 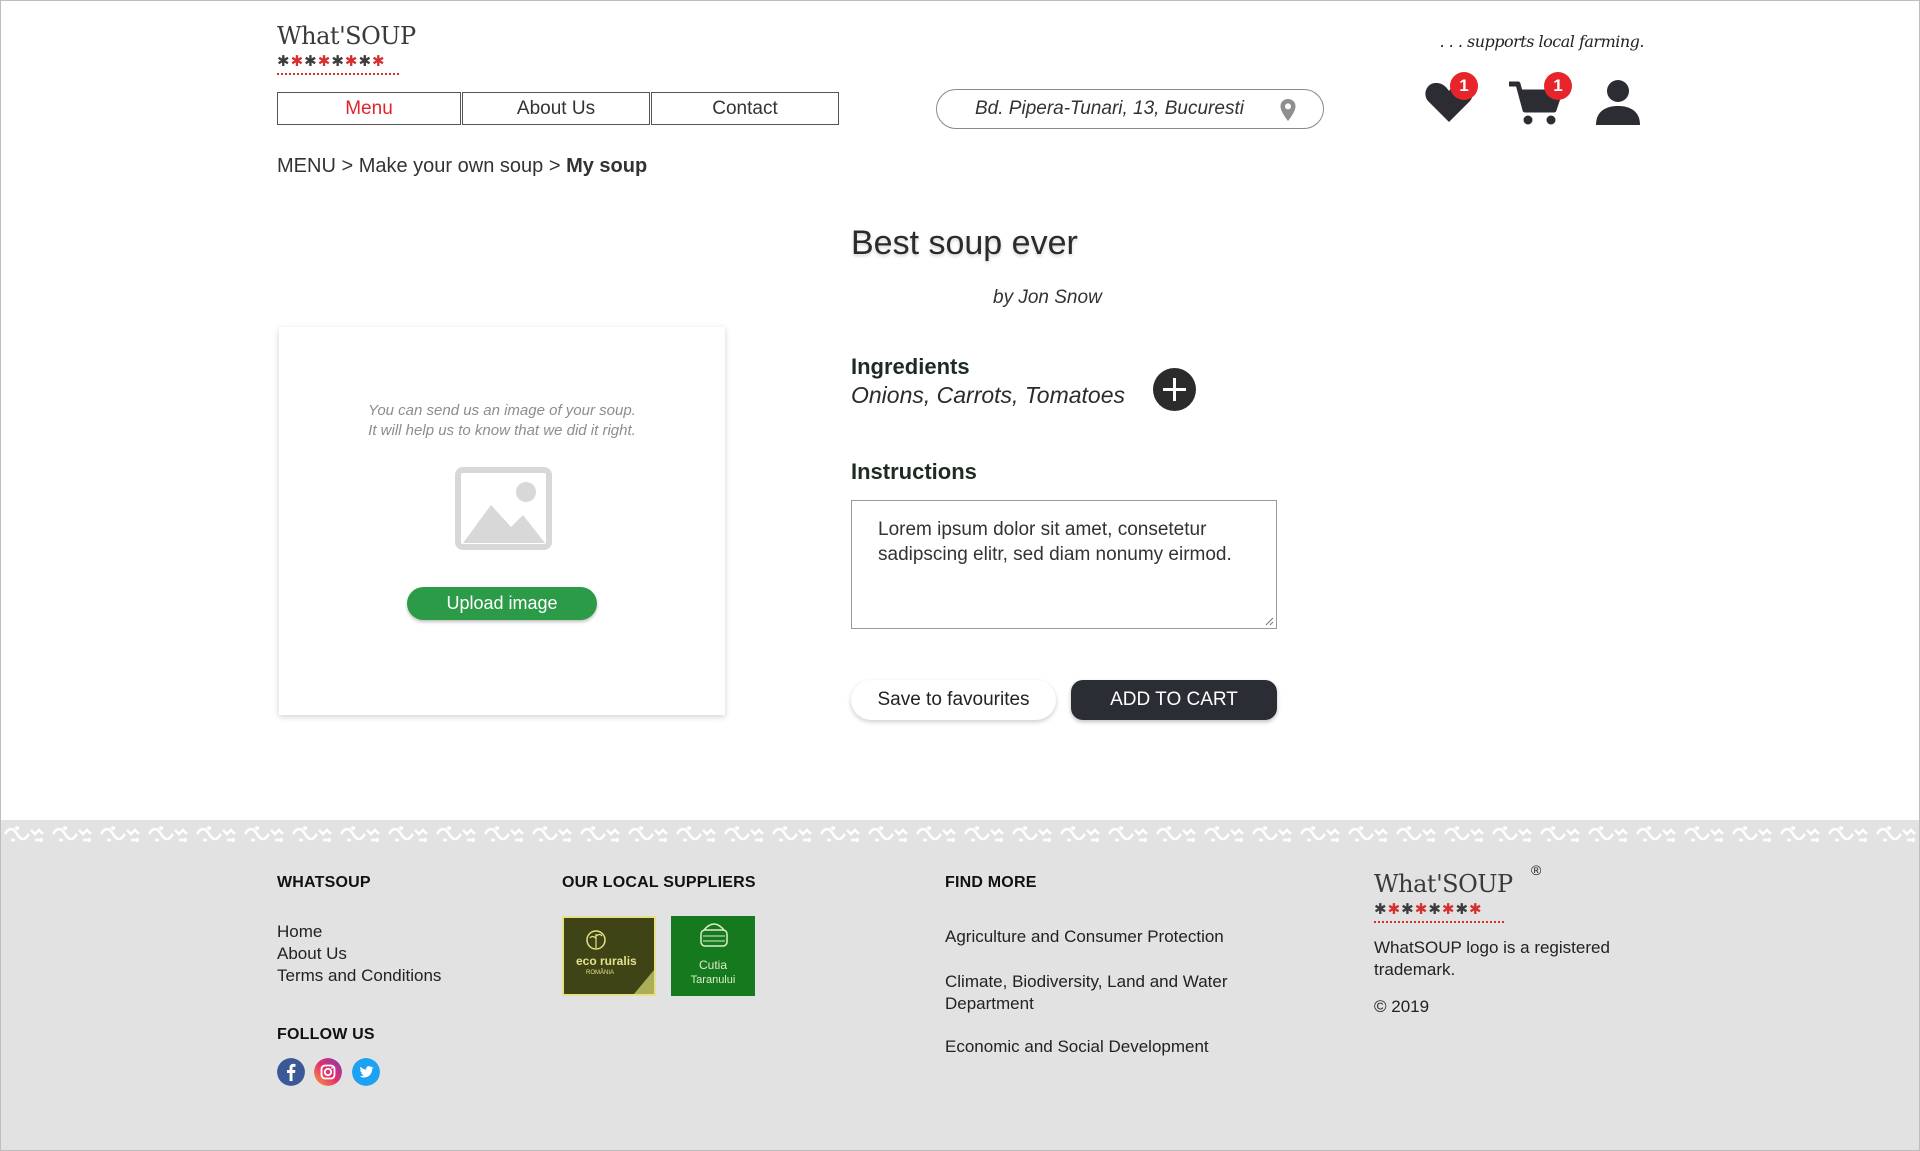 What do you see at coordinates (607, 166) in the screenshot?
I see `breadcrumb-current: My soup` at bounding box center [607, 166].